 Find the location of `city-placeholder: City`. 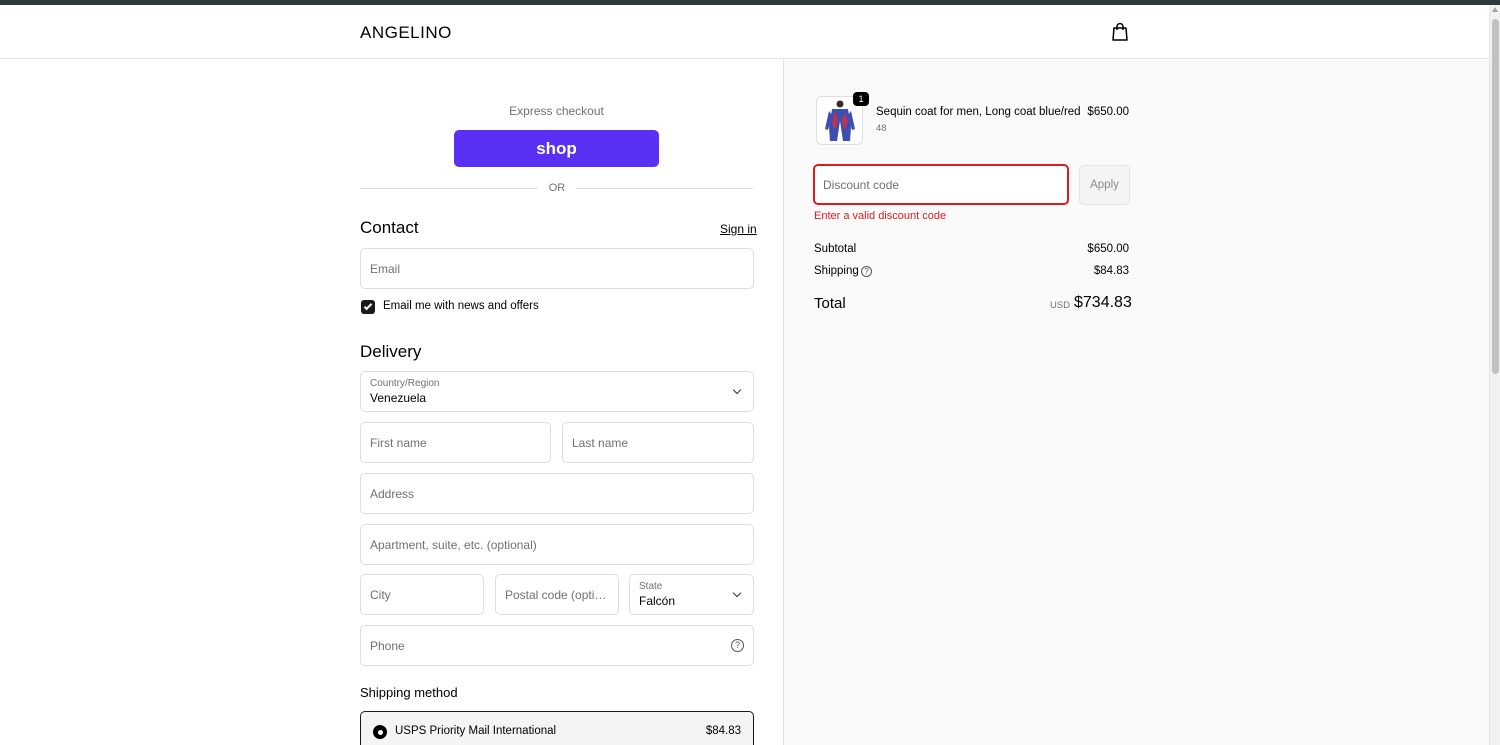

city-placeholder: City is located at coordinates (380, 595).